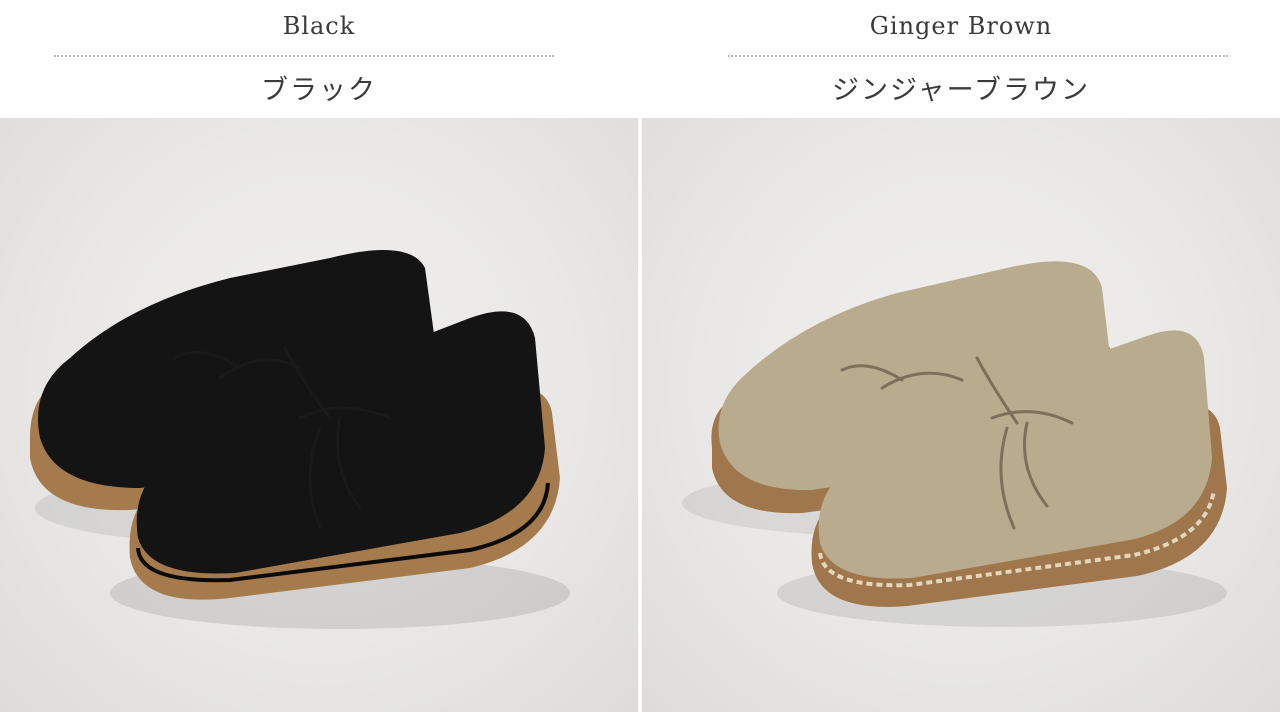 The width and height of the screenshot is (1280, 712). Describe the element at coordinates (961, 90) in the screenshot. I see `variant-name-ja: ジンジャーブラウン` at that location.